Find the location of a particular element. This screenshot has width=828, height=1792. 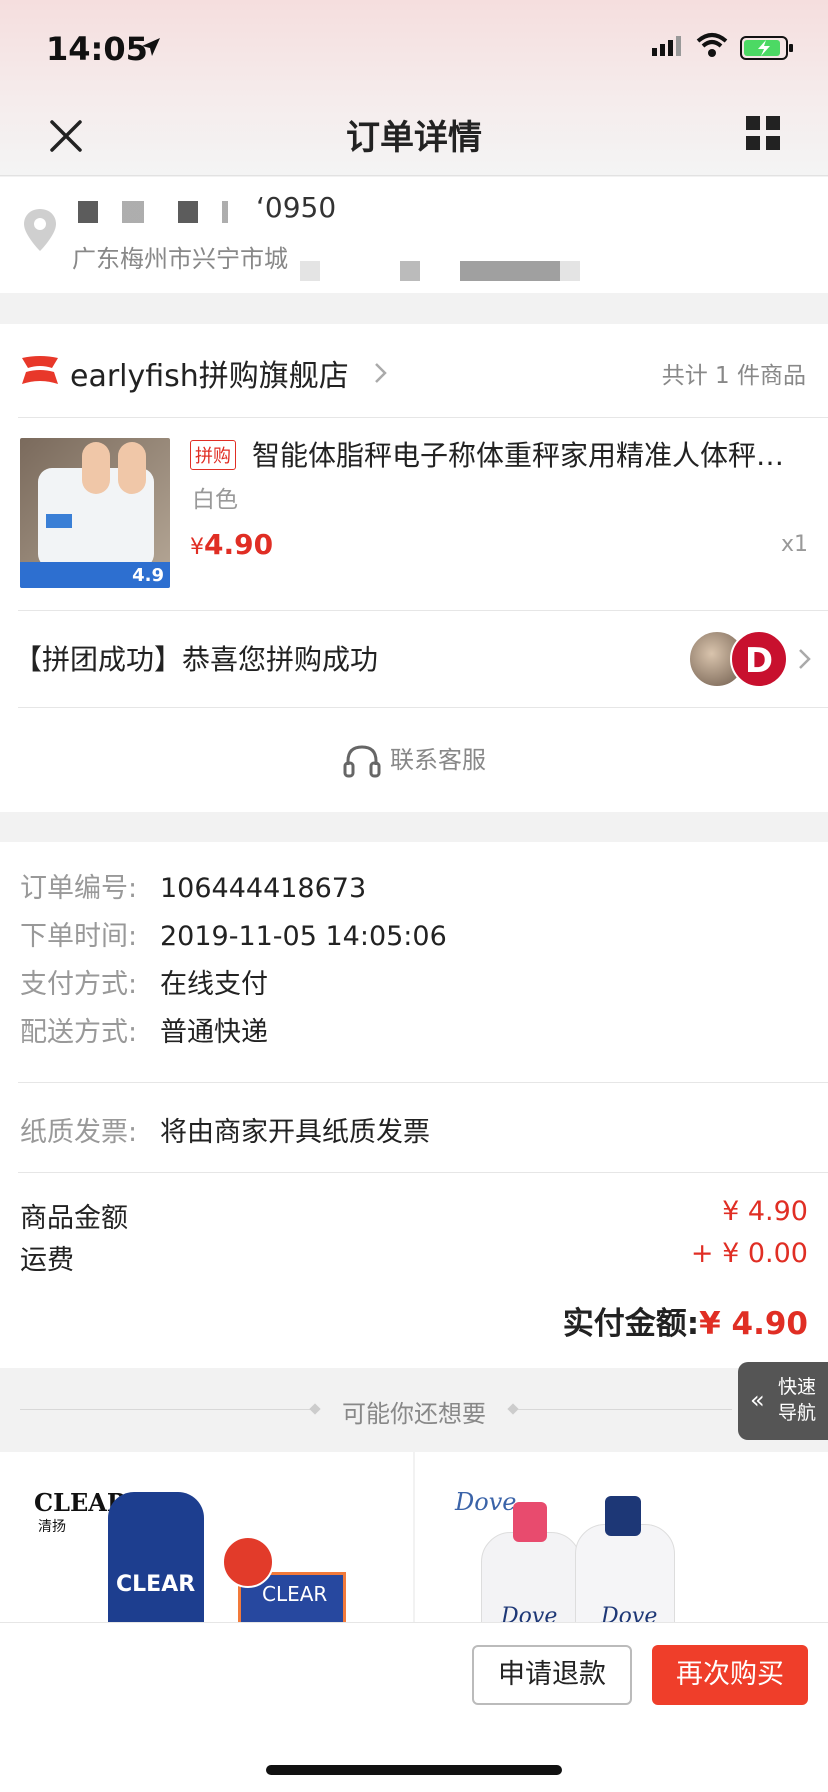

goods-amount-label: 商品金额 is located at coordinates (74, 1218).